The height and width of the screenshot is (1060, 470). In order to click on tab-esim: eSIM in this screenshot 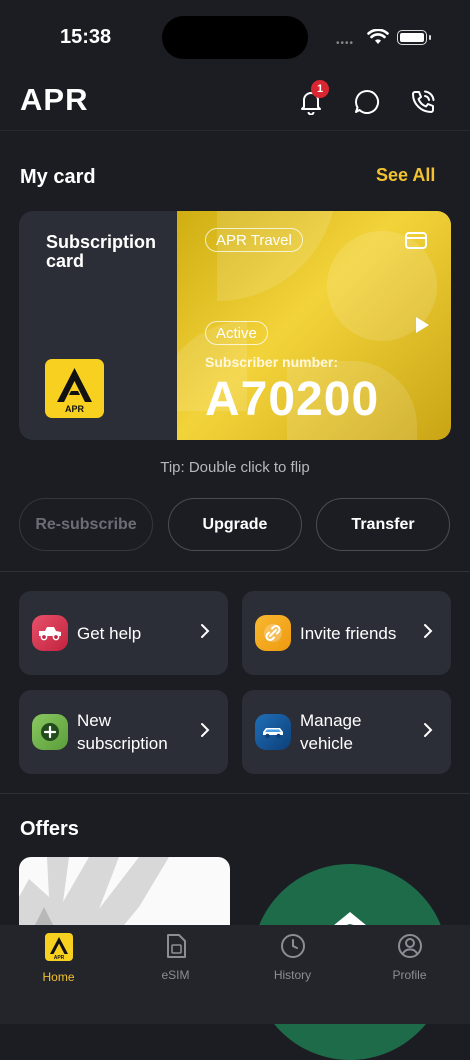, I will do `click(175, 957)`.